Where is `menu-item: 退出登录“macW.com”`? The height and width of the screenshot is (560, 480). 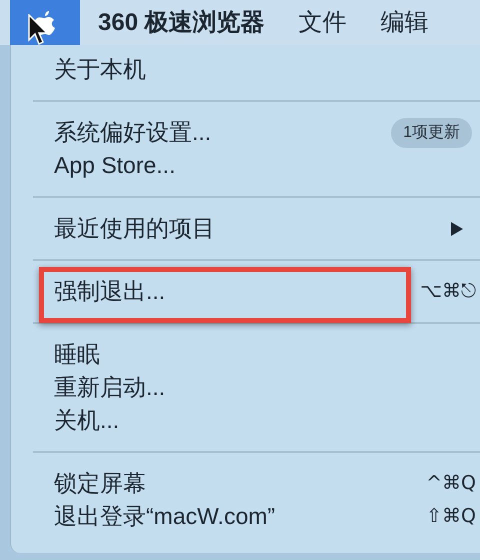
menu-item: 退出登录“macW.com” is located at coordinates (165, 516).